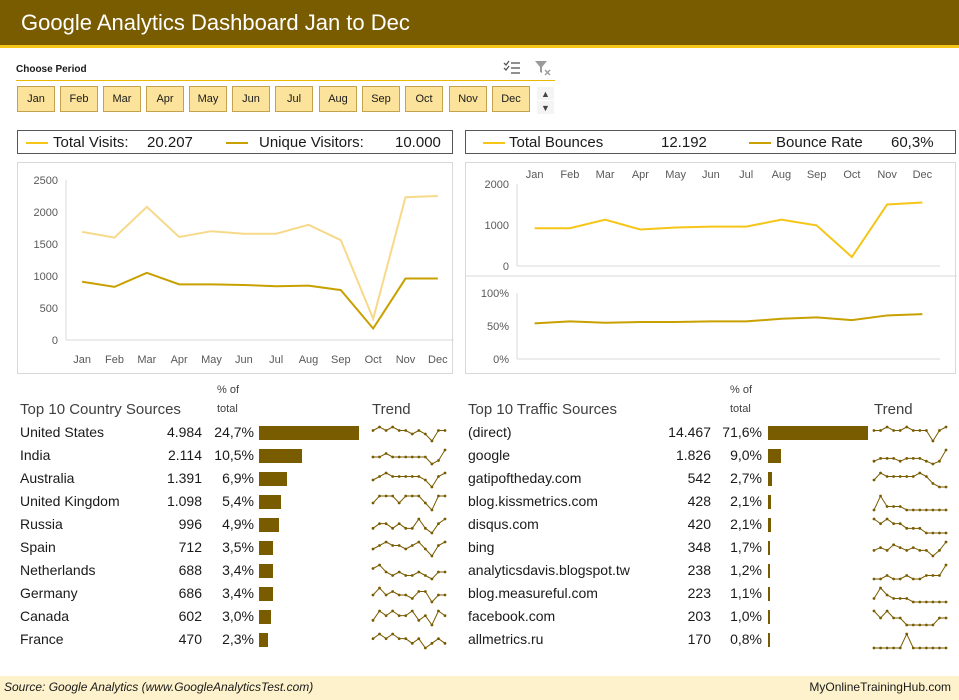 Image resolution: width=959 pixels, height=700 pixels. What do you see at coordinates (251, 99) in the screenshot?
I see `month-button-jun: Jun` at bounding box center [251, 99].